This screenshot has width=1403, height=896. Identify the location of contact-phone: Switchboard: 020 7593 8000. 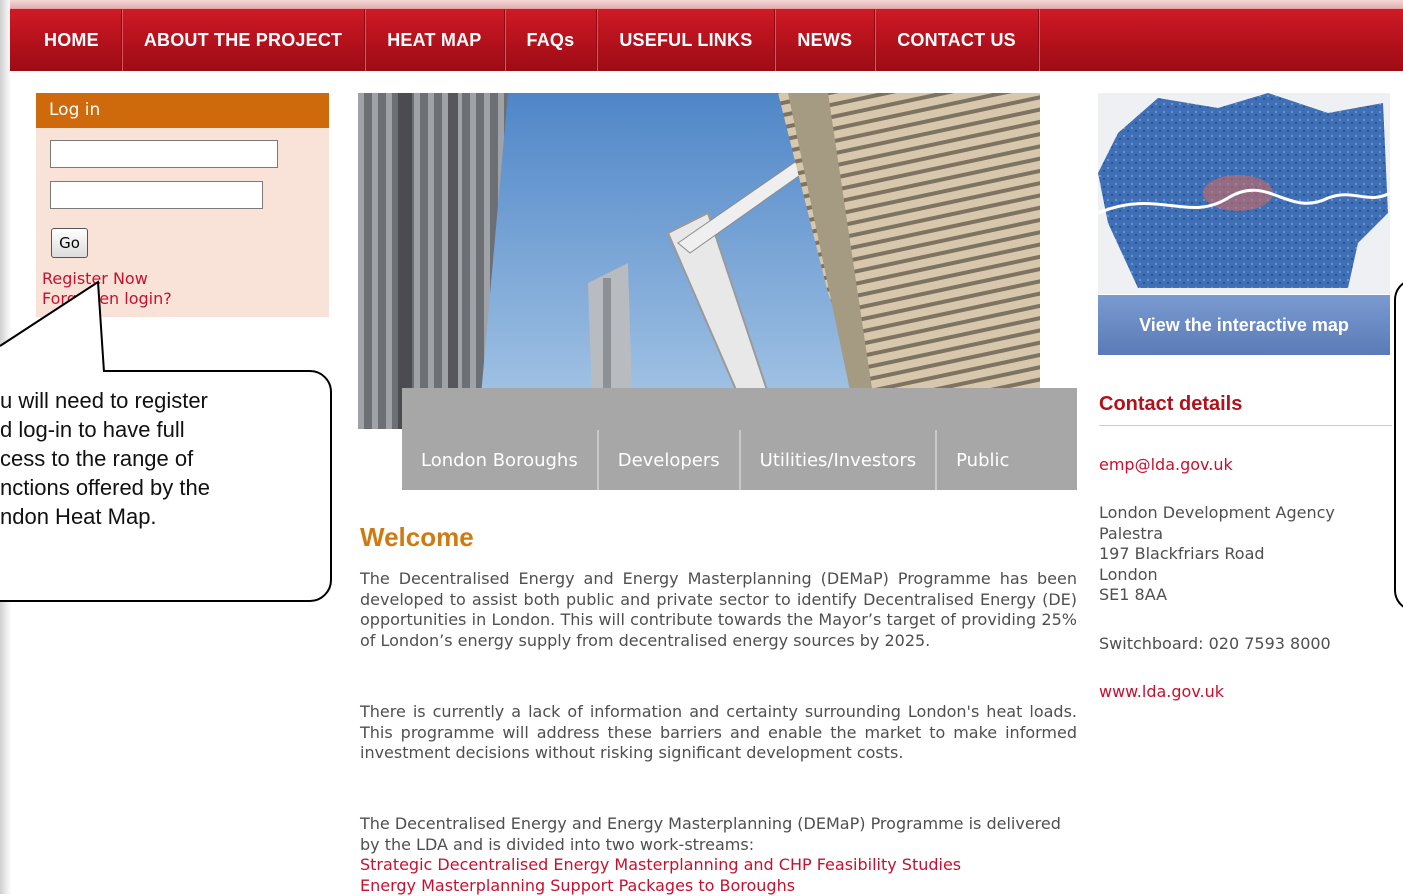
(1215, 644).